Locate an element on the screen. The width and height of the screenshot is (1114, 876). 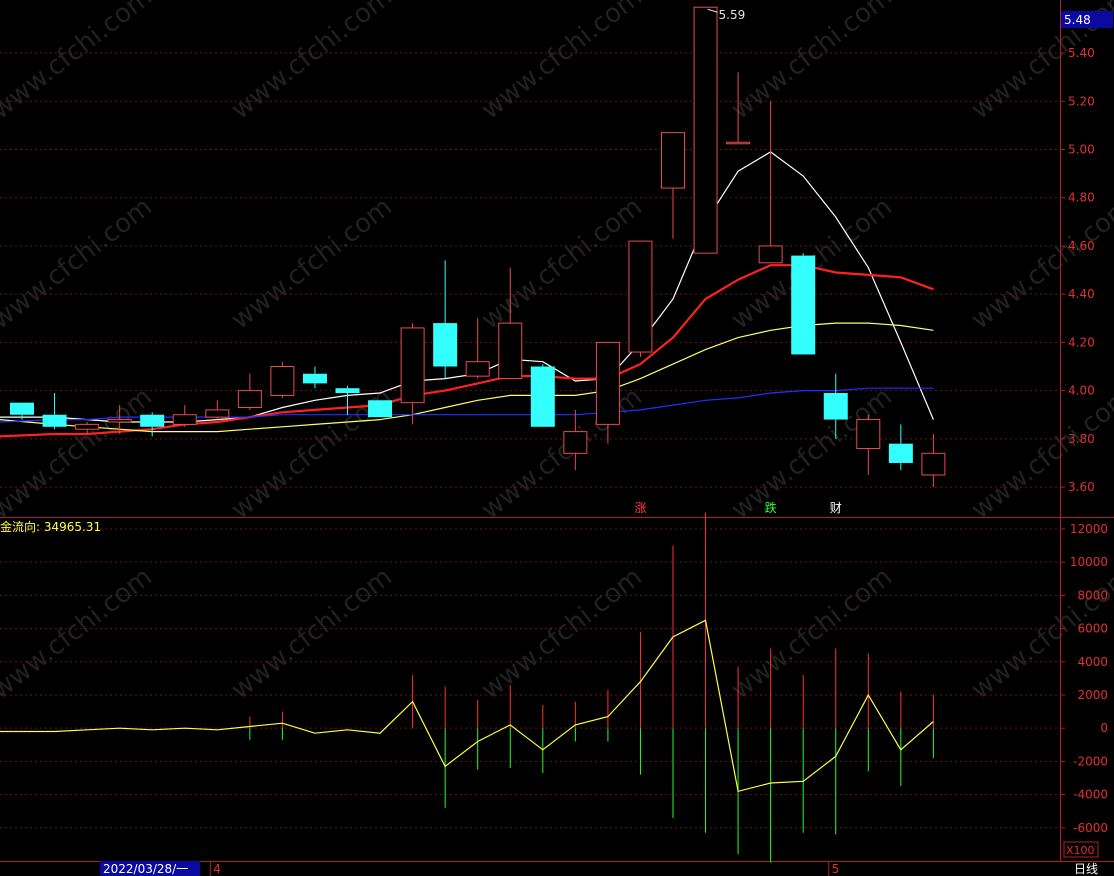
max-price-label: 5.59 is located at coordinates (732, 15).